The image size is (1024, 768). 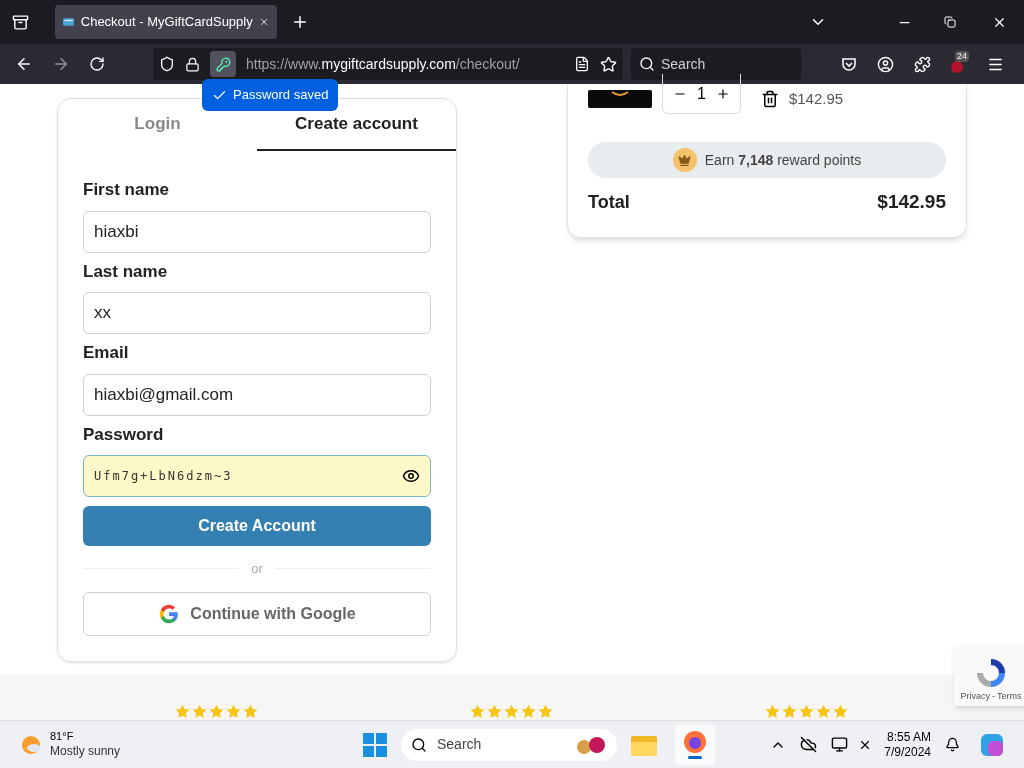 I want to click on weather-condition: Mostly sunny, so click(x=85, y=751).